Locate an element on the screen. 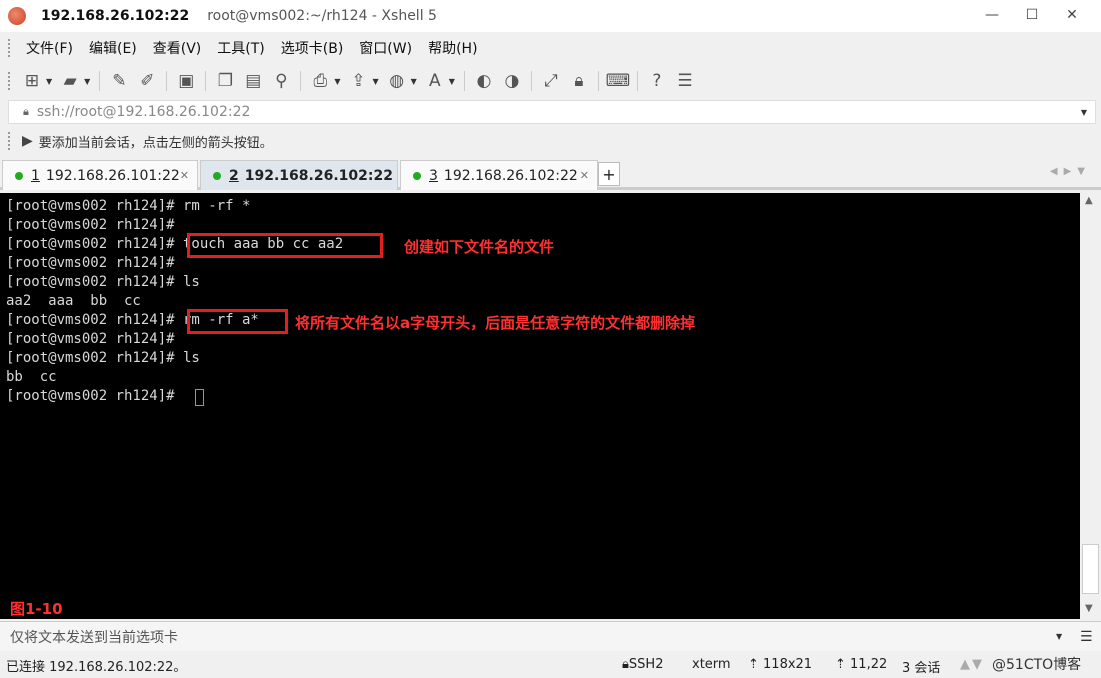  print-icon: ⎙ is located at coordinates (320, 81).